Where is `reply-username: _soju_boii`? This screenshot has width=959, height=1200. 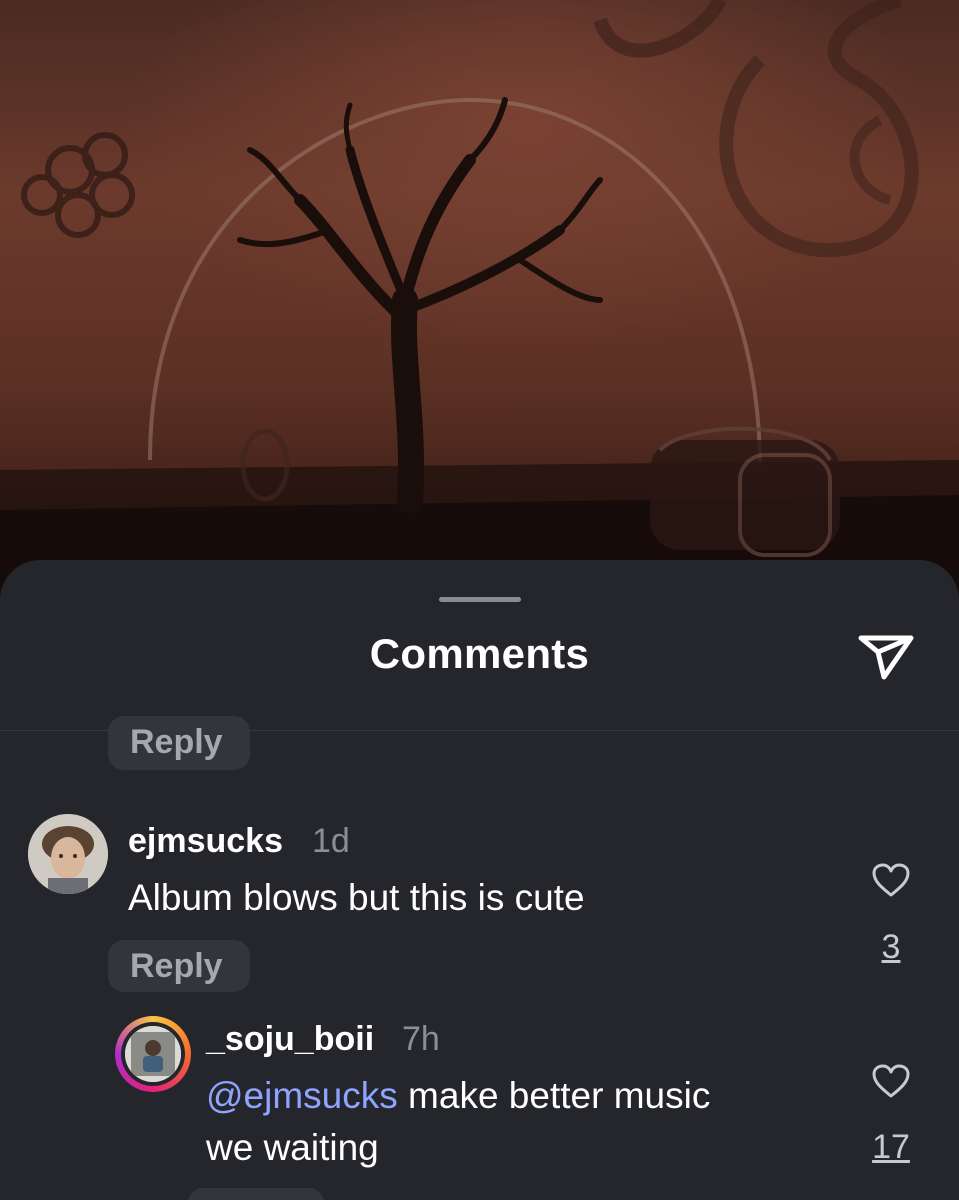 reply-username: _soju_boii is located at coordinates (290, 1039).